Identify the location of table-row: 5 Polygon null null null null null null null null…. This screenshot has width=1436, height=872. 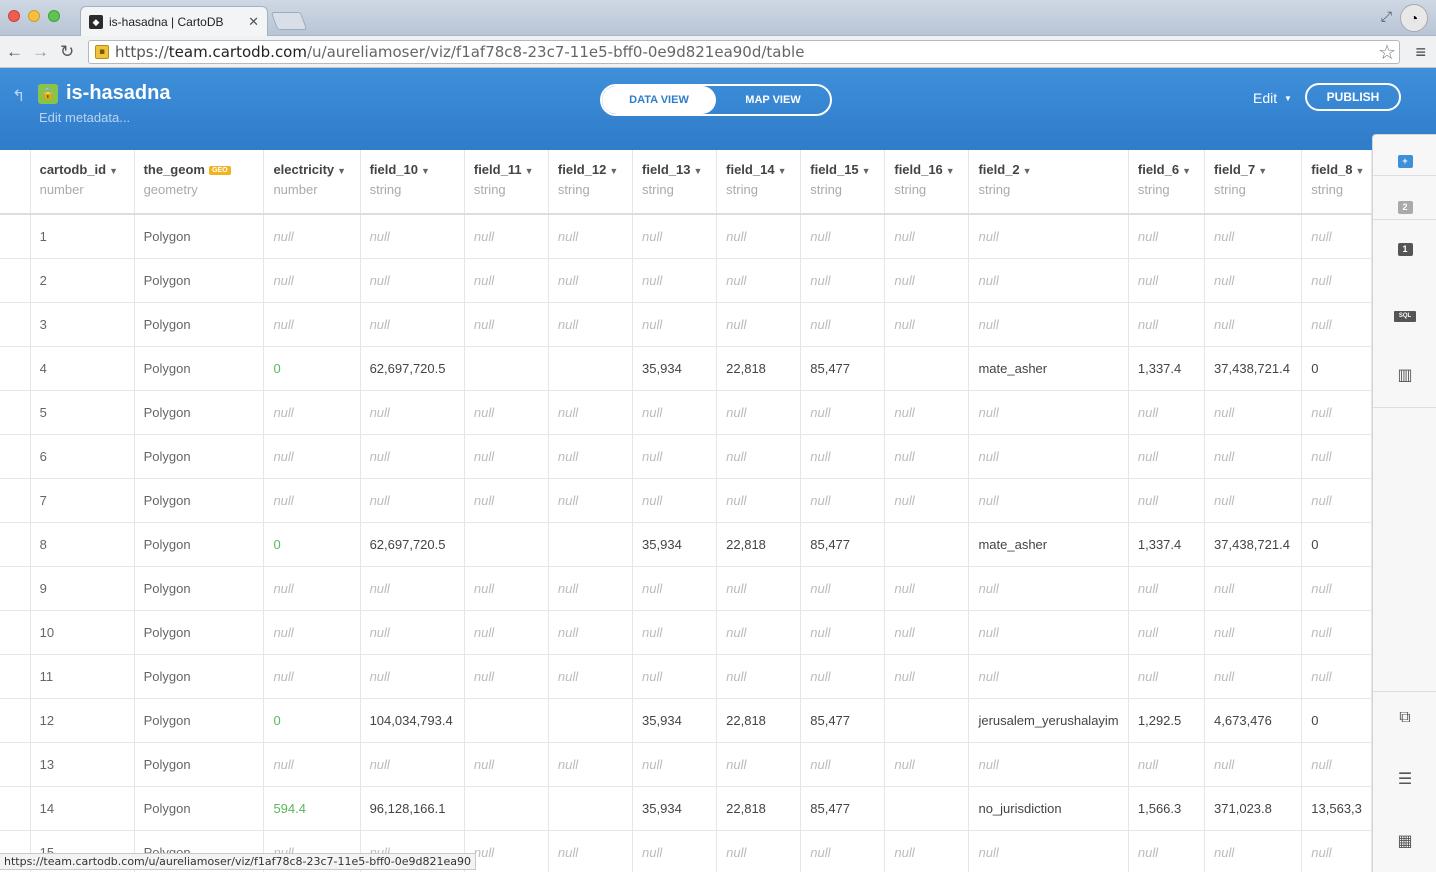
(686, 412).